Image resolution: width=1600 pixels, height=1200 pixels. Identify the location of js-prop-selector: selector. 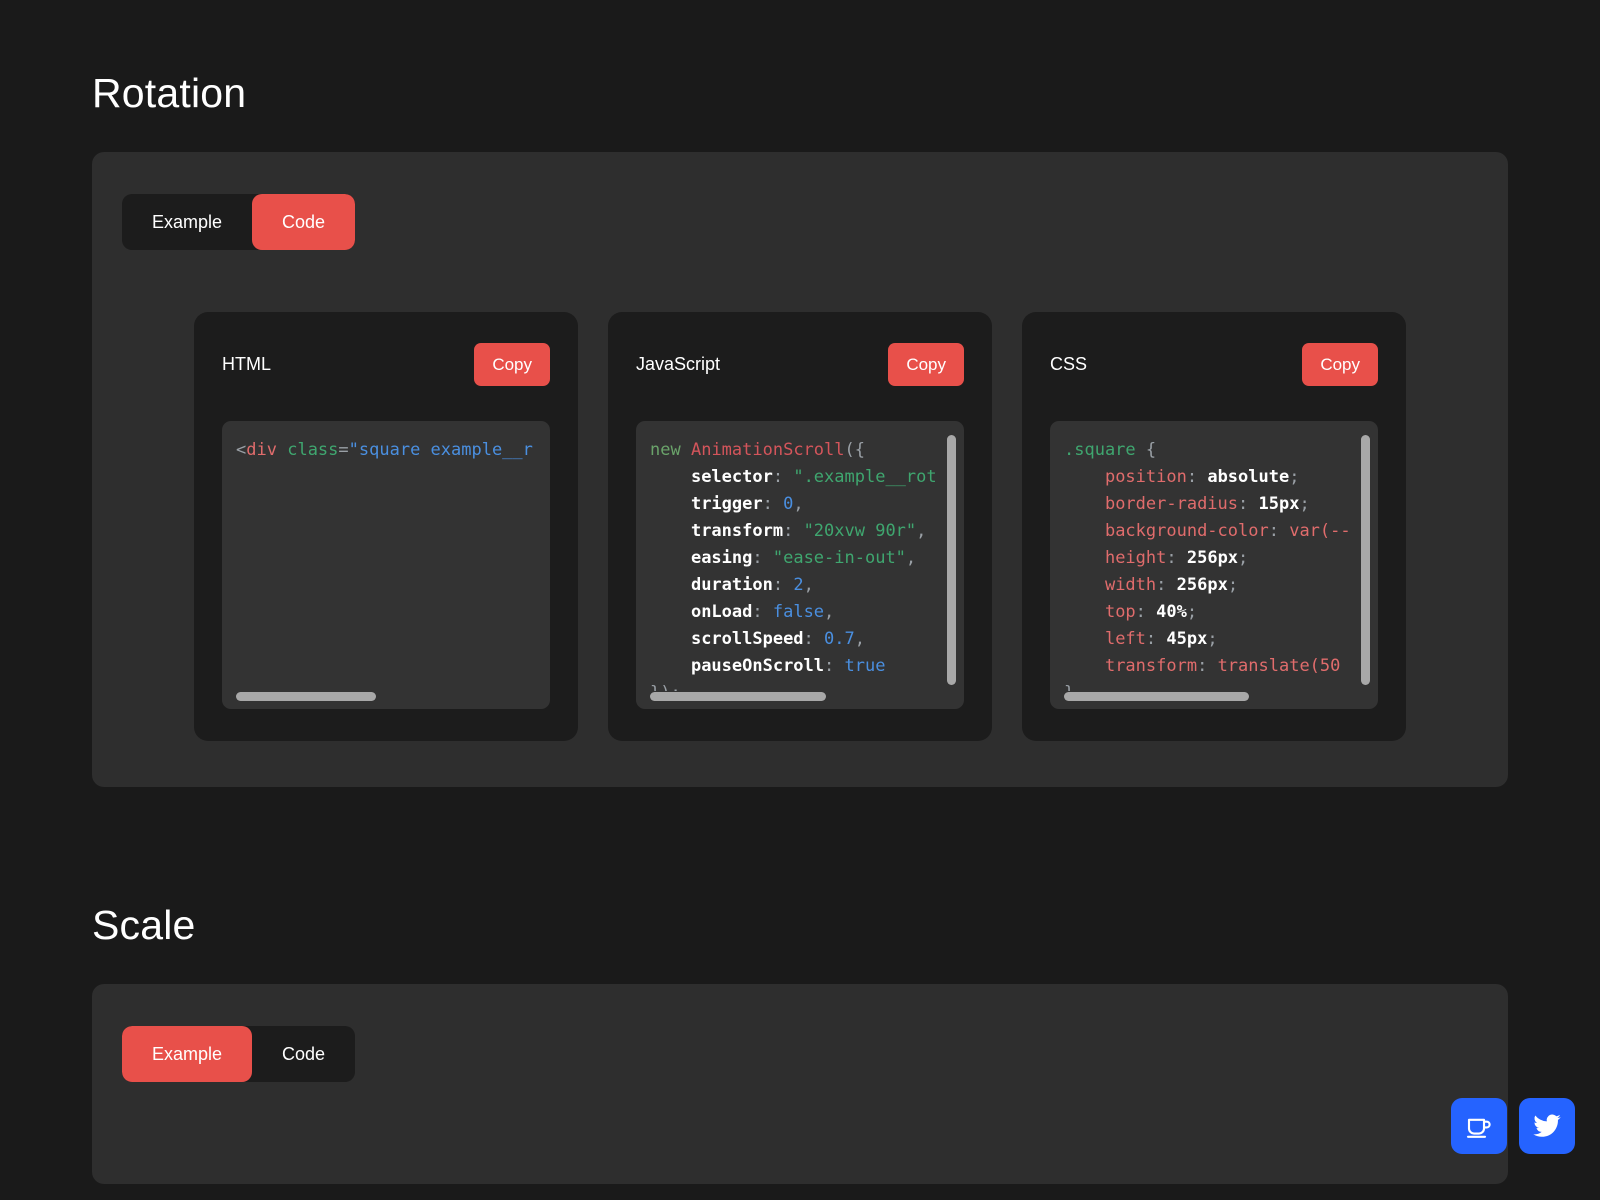
(731, 477).